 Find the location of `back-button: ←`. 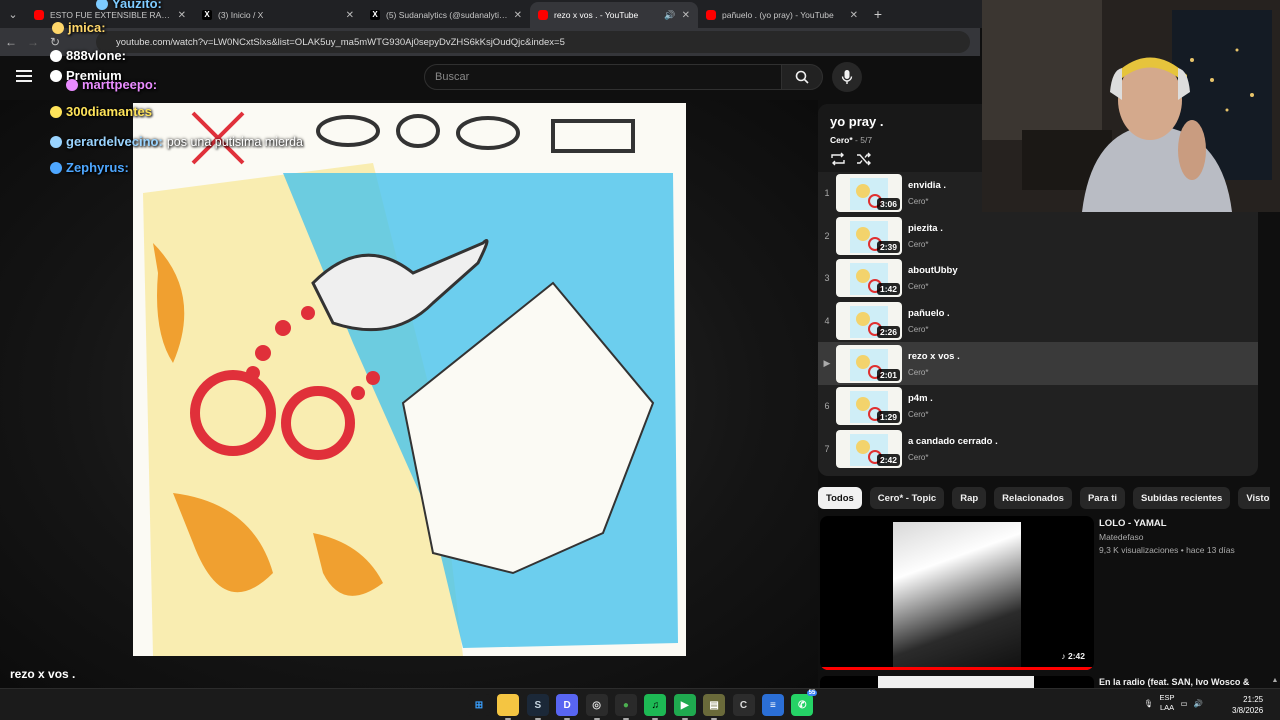

back-button: ← is located at coordinates (11, 42).